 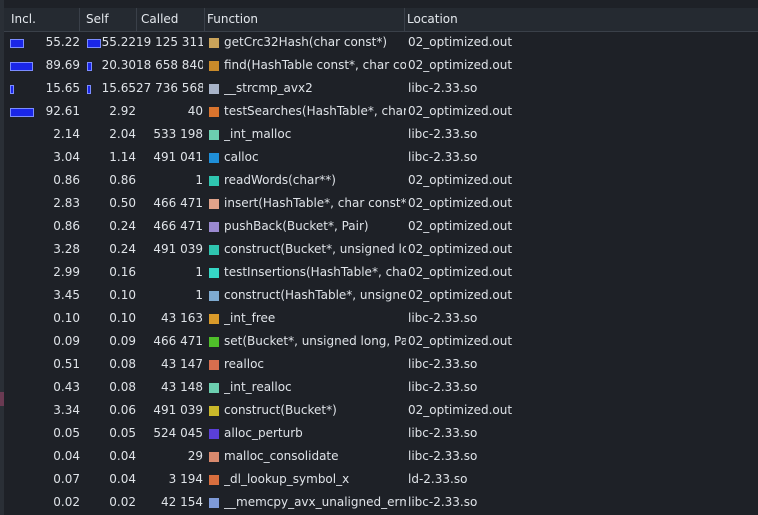 What do you see at coordinates (66, 295) in the screenshot?
I see `incl-value: 3.45` at bounding box center [66, 295].